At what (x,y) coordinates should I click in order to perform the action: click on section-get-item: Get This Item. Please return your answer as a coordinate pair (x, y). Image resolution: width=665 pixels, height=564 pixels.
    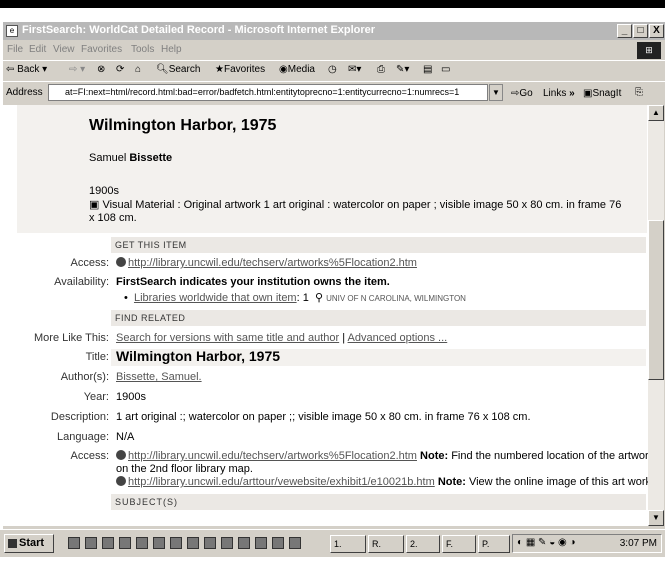
    Looking at the image, I should click on (378, 245).